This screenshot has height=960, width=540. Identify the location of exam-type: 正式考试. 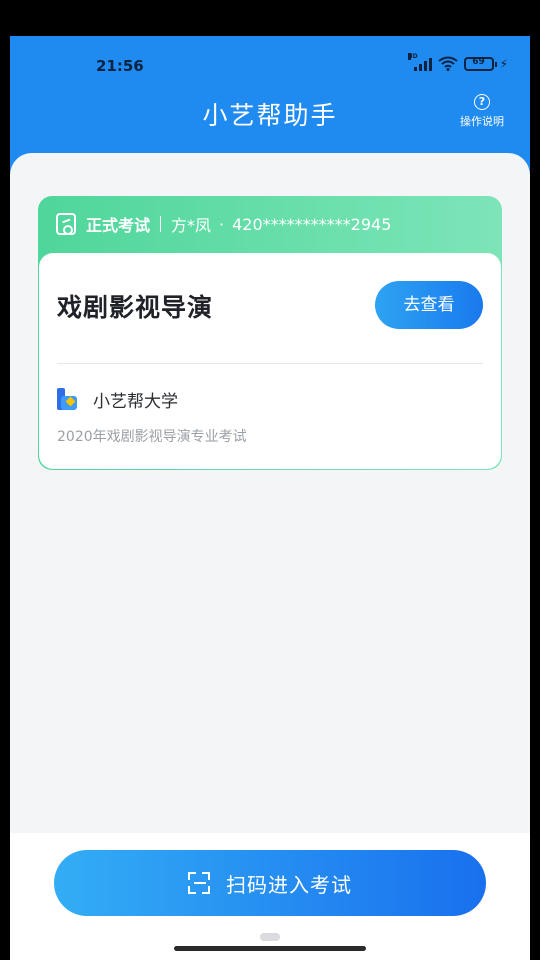
(118, 225).